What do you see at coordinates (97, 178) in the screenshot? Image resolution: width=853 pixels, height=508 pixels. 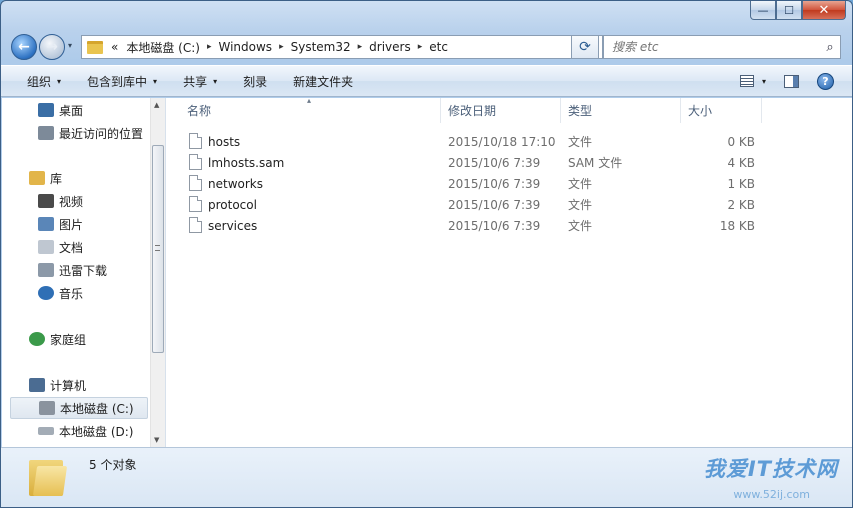 I see `sidebar-item-libraries: 库` at bounding box center [97, 178].